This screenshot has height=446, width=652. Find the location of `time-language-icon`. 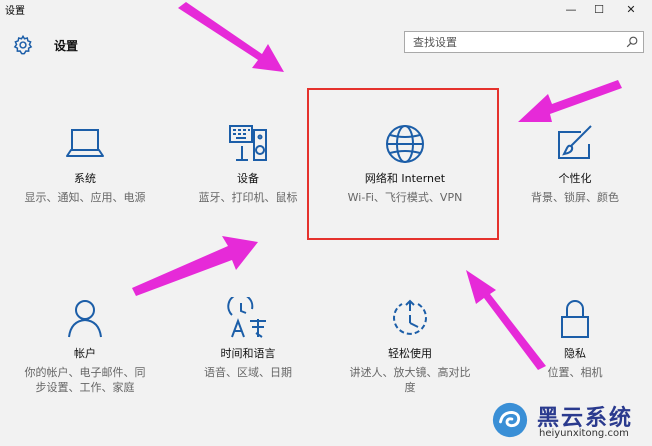

time-language-icon is located at coordinates (246, 317).